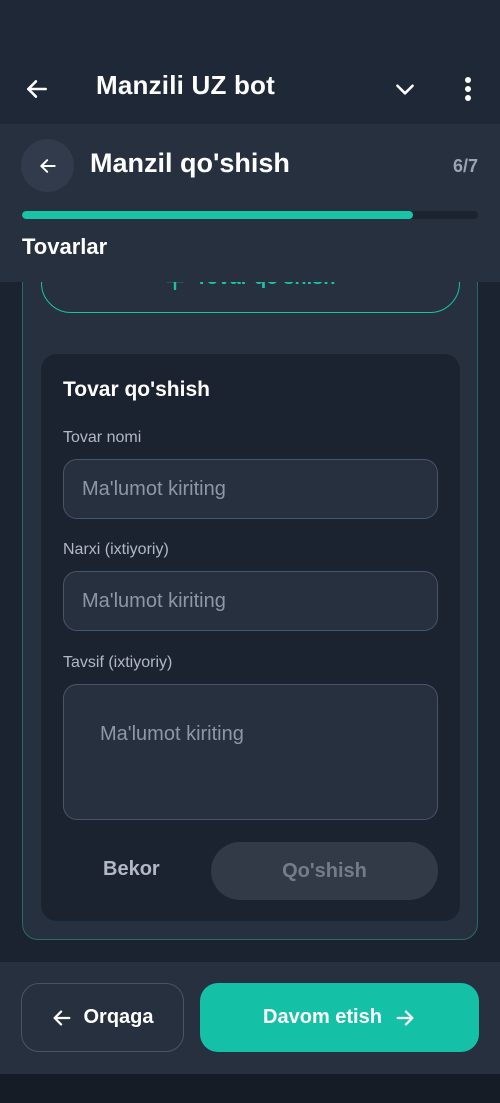 The width and height of the screenshot is (500, 1103). Describe the element at coordinates (250, 26) in the screenshot. I see `status-bar` at that location.